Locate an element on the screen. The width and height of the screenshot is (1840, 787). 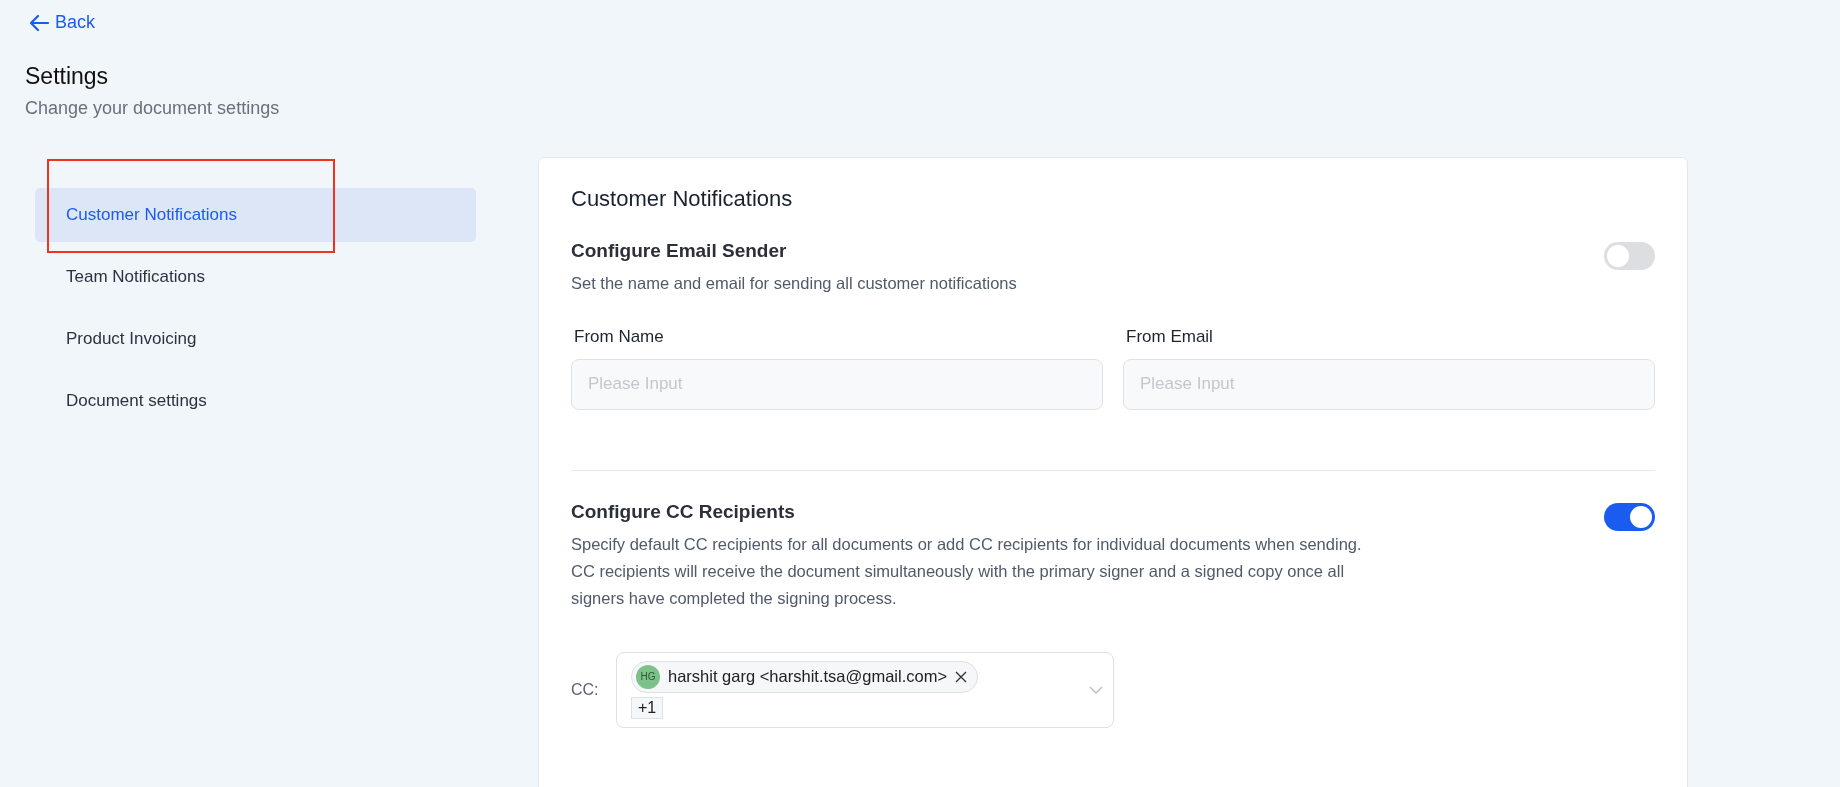
section-description: Set the name and email for sending all customer notifications is located at coordinates (794, 283).